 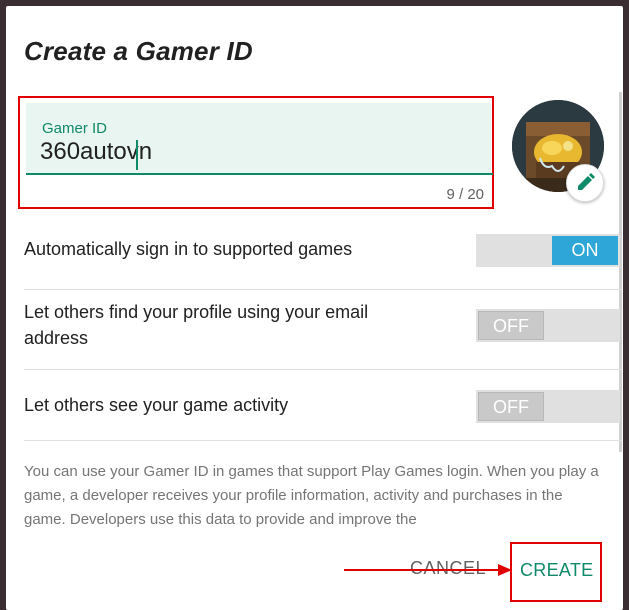 I want to click on find-by-email-toggle: OFF, so click(x=548, y=325).